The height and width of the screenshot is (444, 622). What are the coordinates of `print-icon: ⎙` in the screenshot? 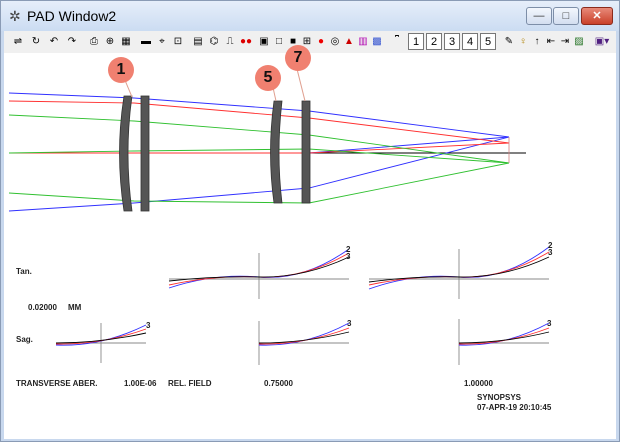 It's located at (94, 41).